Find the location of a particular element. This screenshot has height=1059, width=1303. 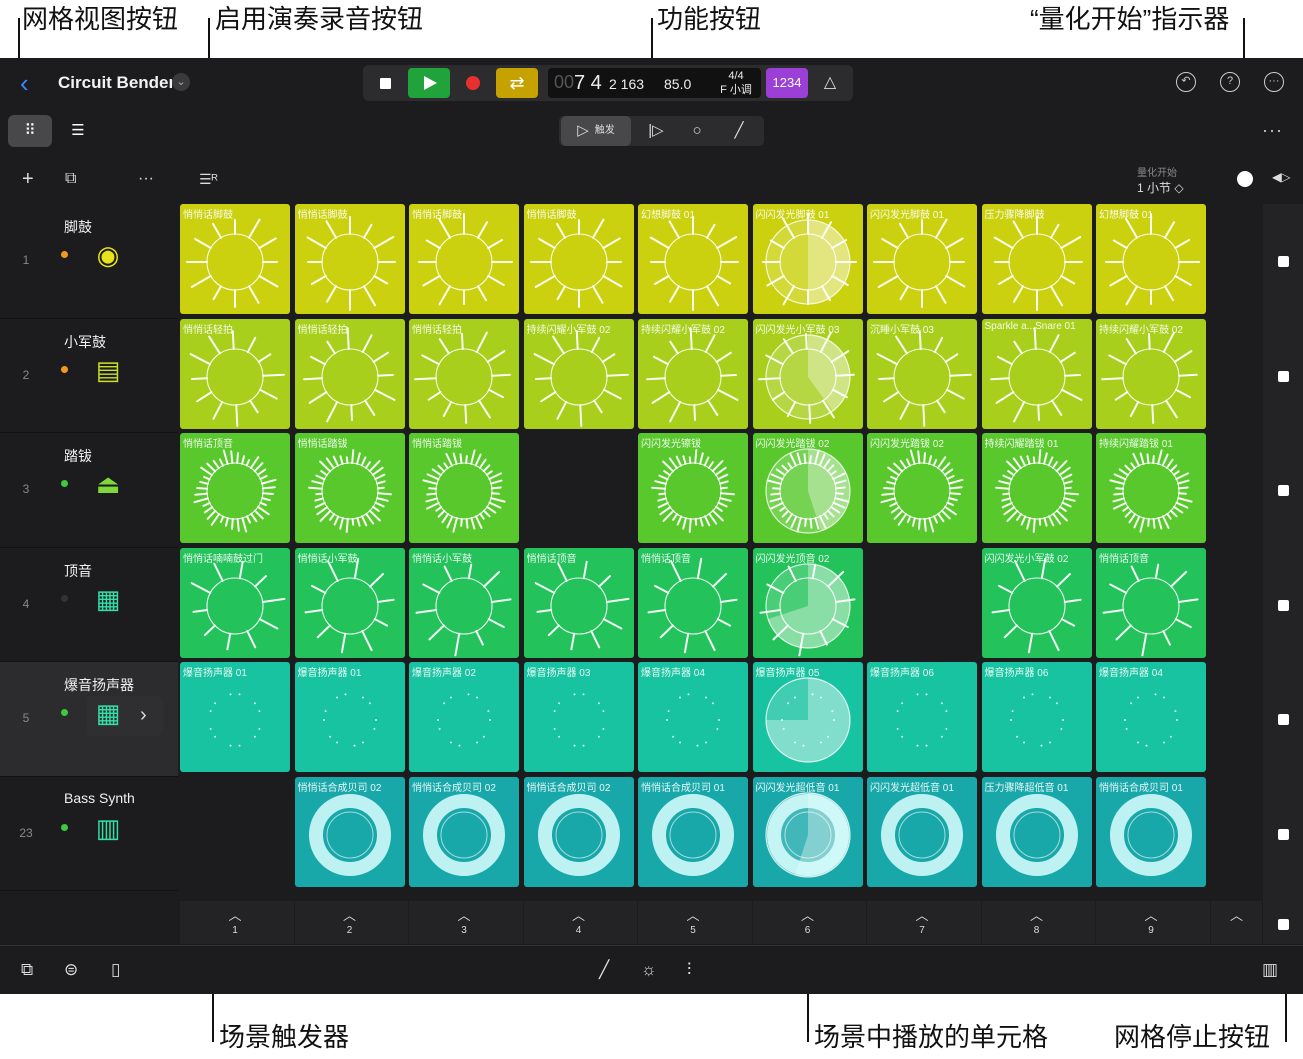

loop-cell: 爆音扬声器 03 is located at coordinates (578, 717).